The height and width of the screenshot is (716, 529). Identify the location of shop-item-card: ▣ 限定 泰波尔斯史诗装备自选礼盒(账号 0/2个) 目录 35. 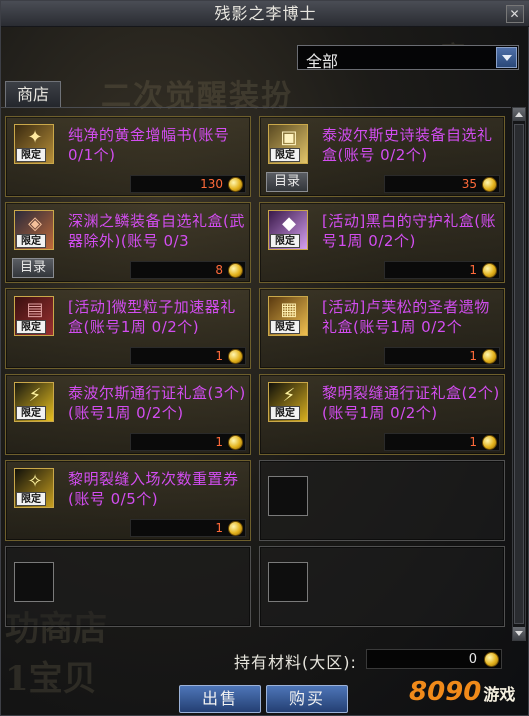
(382, 156).